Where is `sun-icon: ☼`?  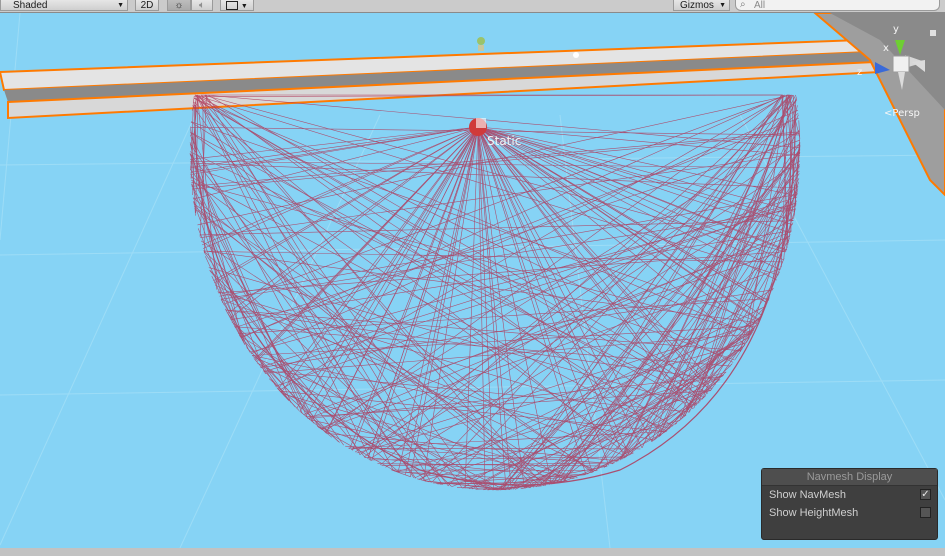 sun-icon: ☼ is located at coordinates (179, 5).